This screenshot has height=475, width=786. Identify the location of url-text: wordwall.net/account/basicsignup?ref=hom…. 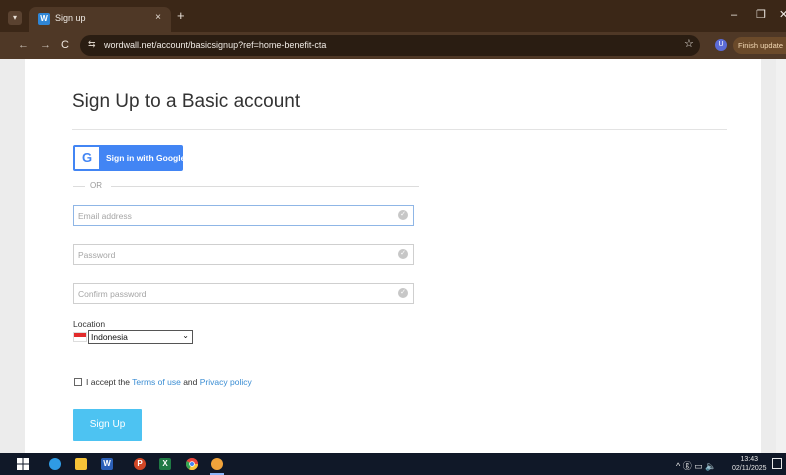
(215, 45).